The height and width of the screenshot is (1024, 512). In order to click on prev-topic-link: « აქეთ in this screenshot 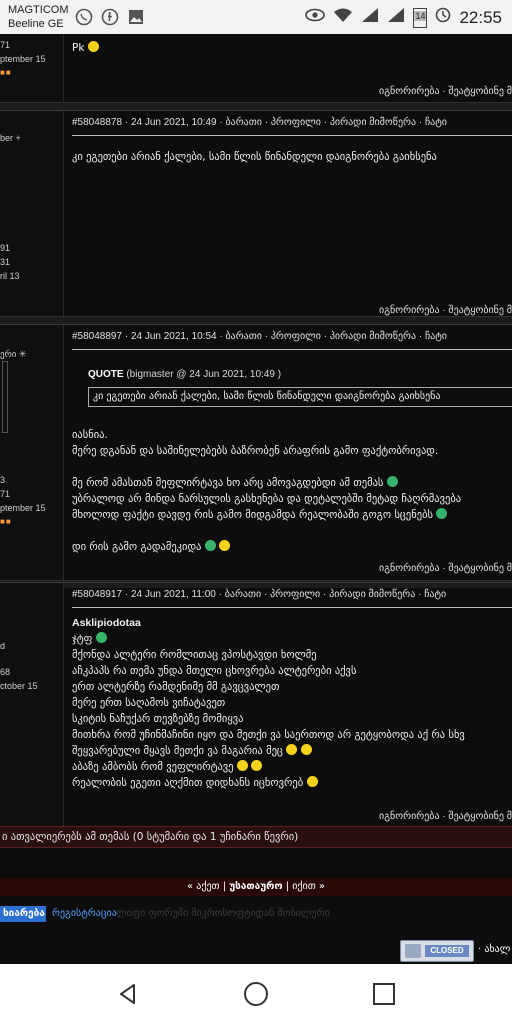, I will do `click(203, 886)`.